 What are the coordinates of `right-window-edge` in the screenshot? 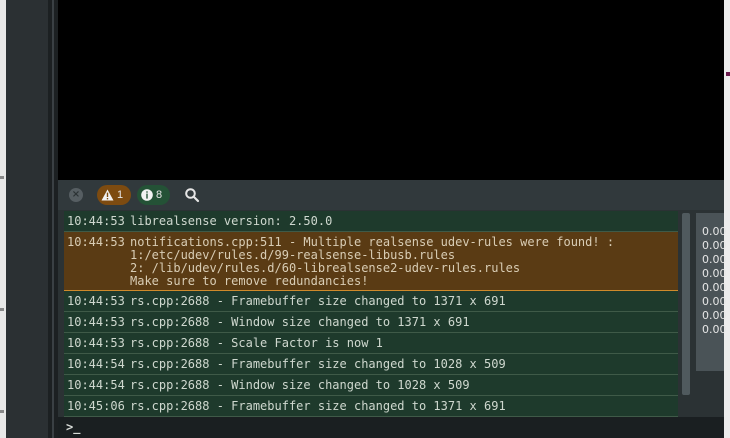 It's located at (727, 219).